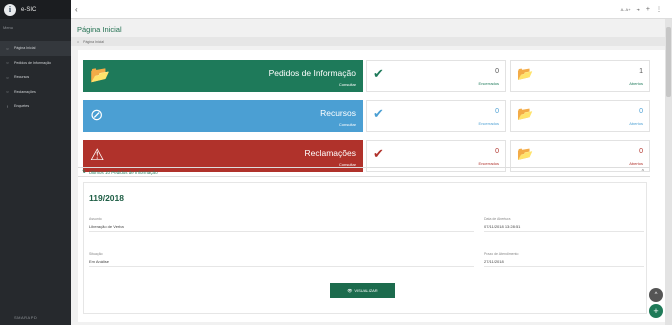 This screenshot has width=672, height=325. What do you see at coordinates (501, 254) in the screenshot?
I see `deadline-label: Prazo de Atendimento` at bounding box center [501, 254].